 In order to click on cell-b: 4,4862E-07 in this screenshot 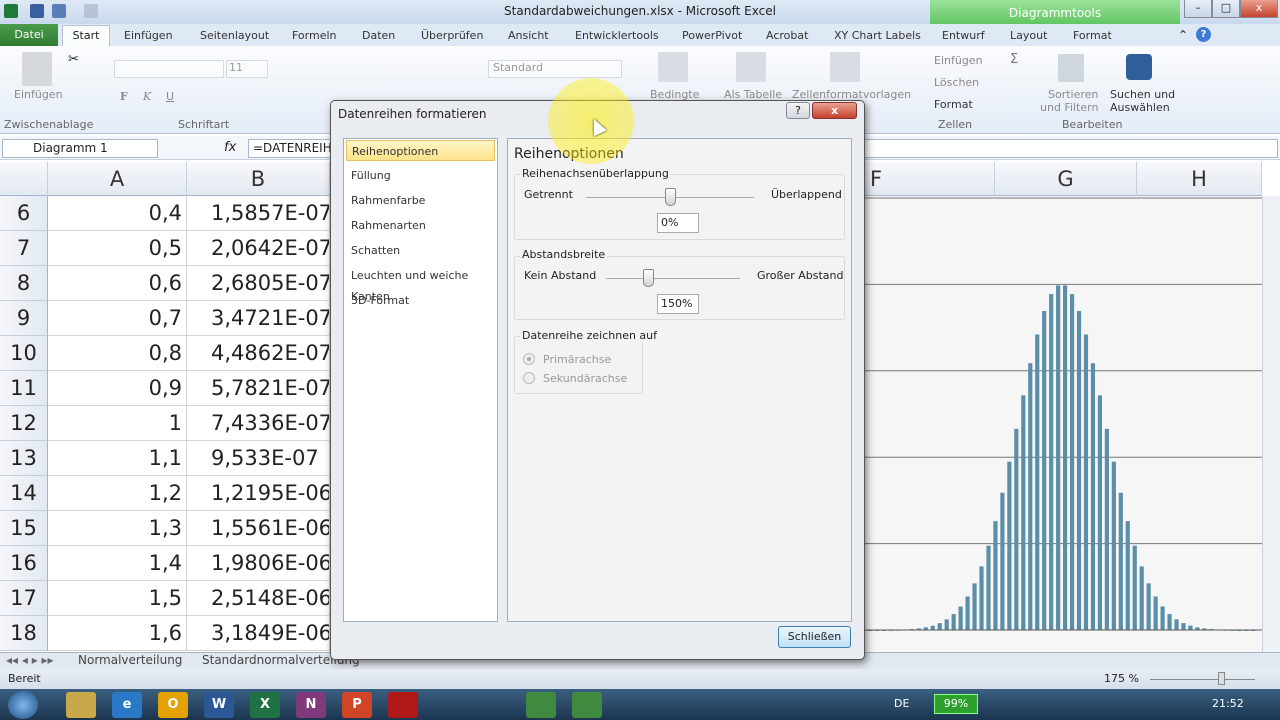, I will do `click(258, 353)`.